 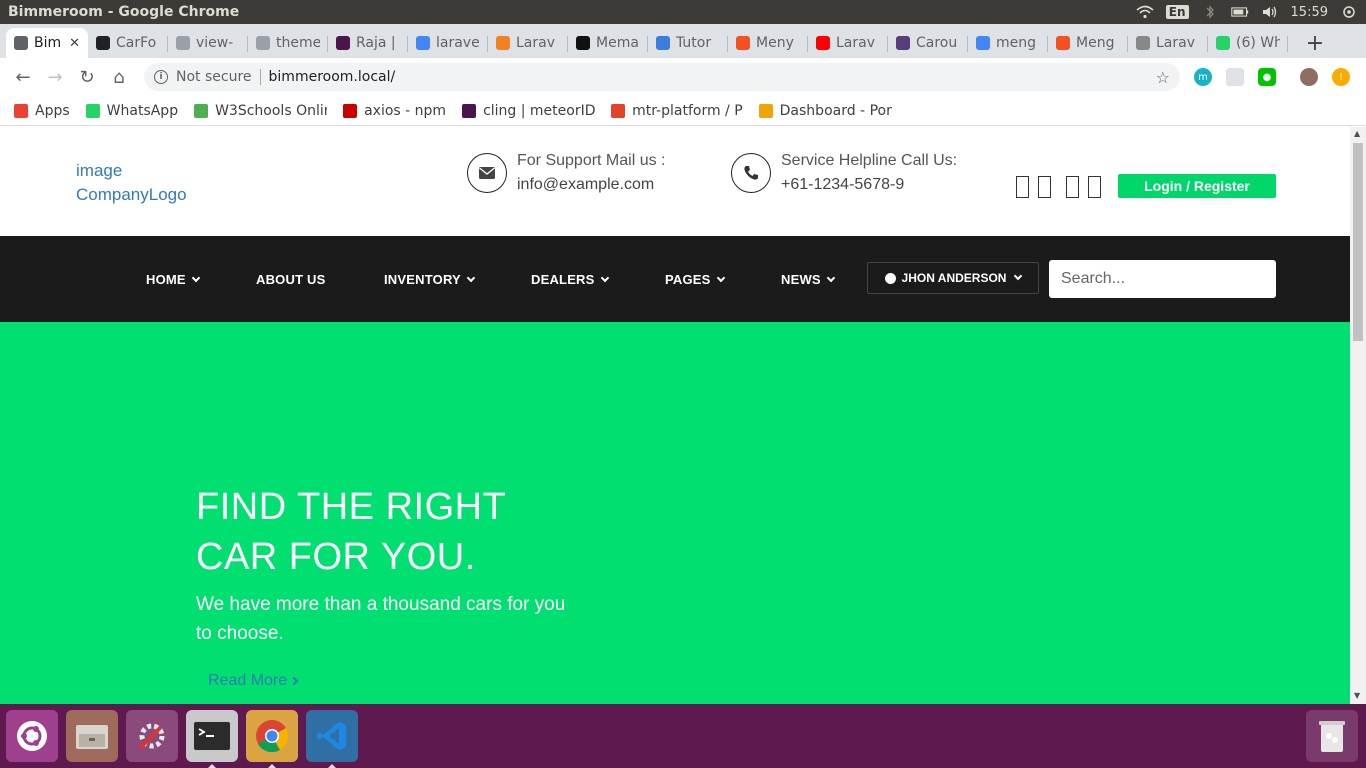 I want to click on vscode-icon, so click(x=332, y=739).